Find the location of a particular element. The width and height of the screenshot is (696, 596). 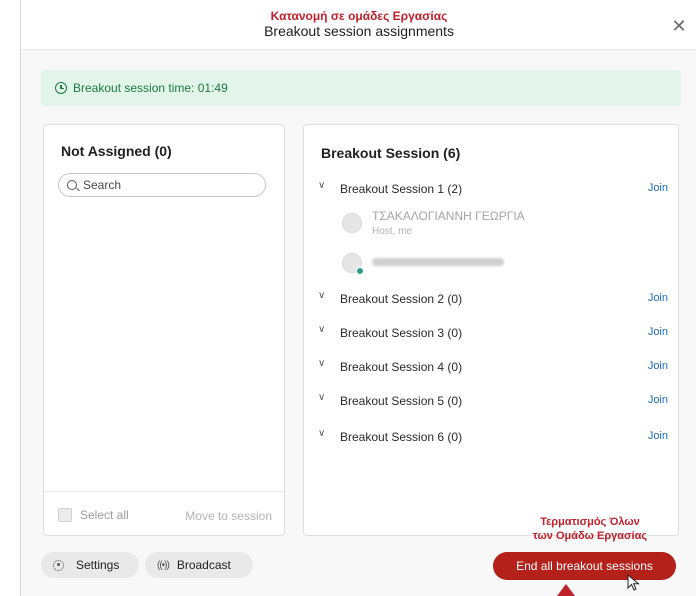

settings-label: Settings is located at coordinates (98, 565).